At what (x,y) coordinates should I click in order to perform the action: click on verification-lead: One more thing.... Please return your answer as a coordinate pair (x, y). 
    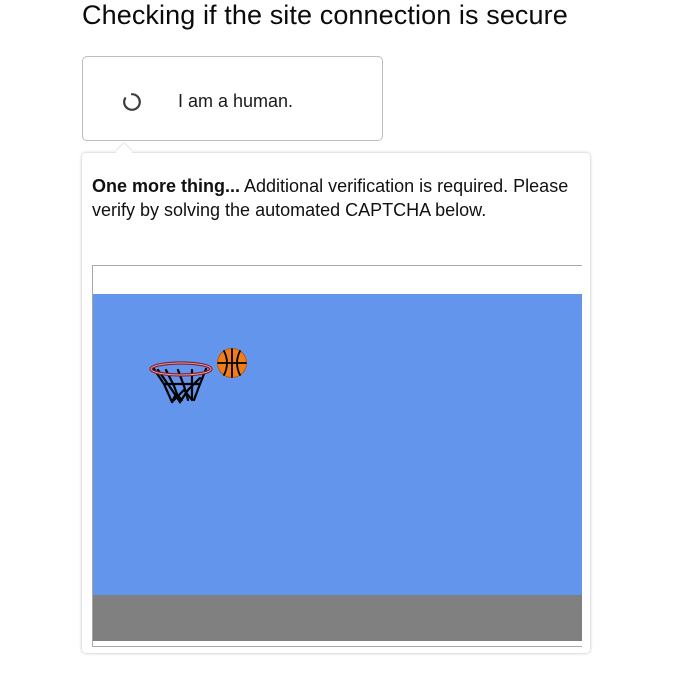
    Looking at the image, I should click on (166, 186).